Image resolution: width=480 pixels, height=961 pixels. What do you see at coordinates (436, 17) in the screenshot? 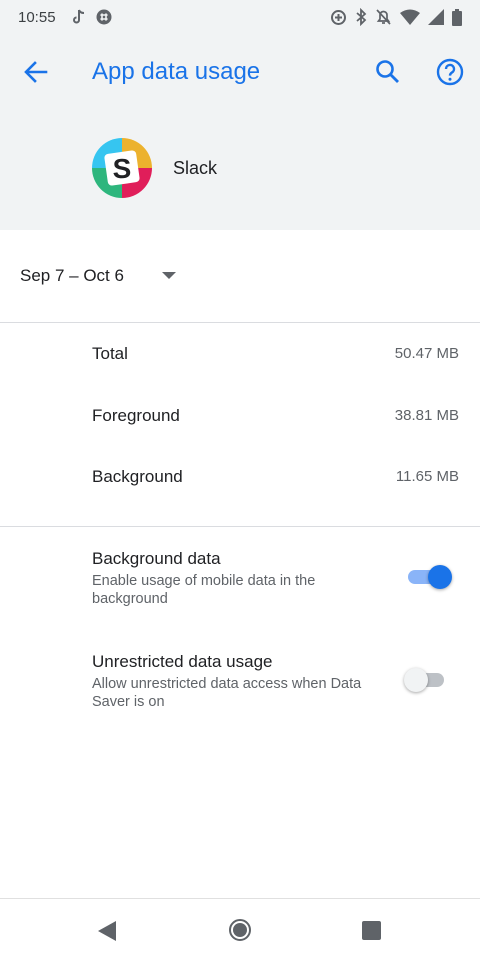
I see `signal-icon` at bounding box center [436, 17].